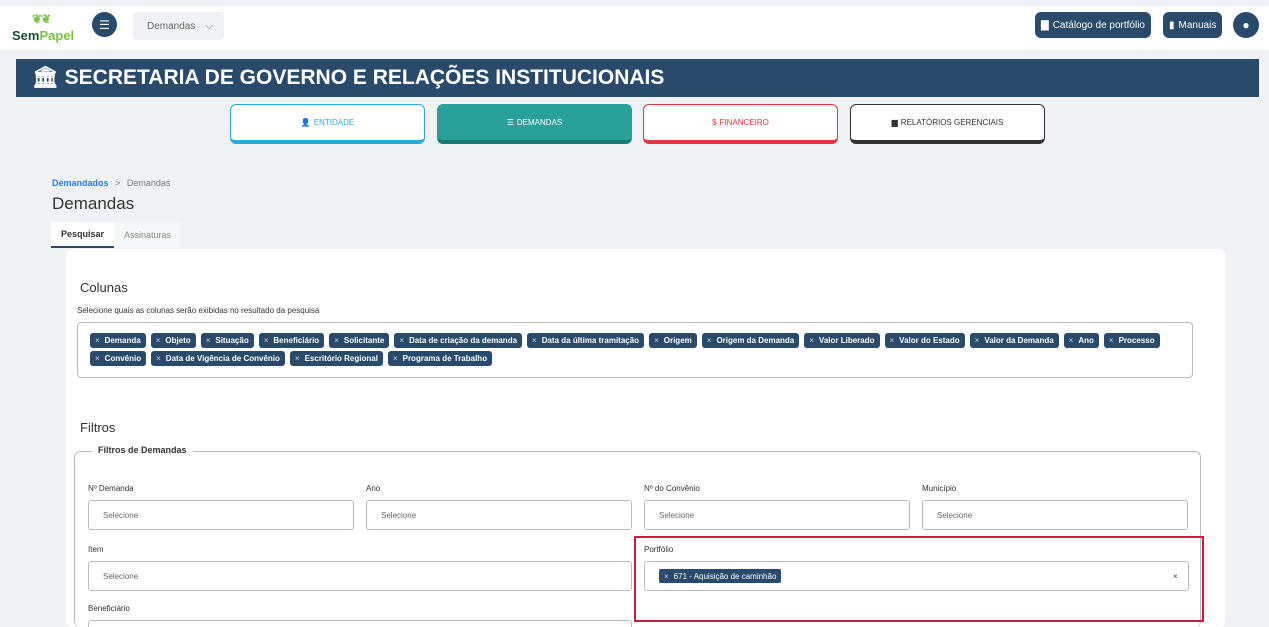 Image resolution: width=1269 pixels, height=627 pixels. Describe the element at coordinates (539, 122) in the screenshot. I see `nav-demandas-label: DEMANDAS` at that location.